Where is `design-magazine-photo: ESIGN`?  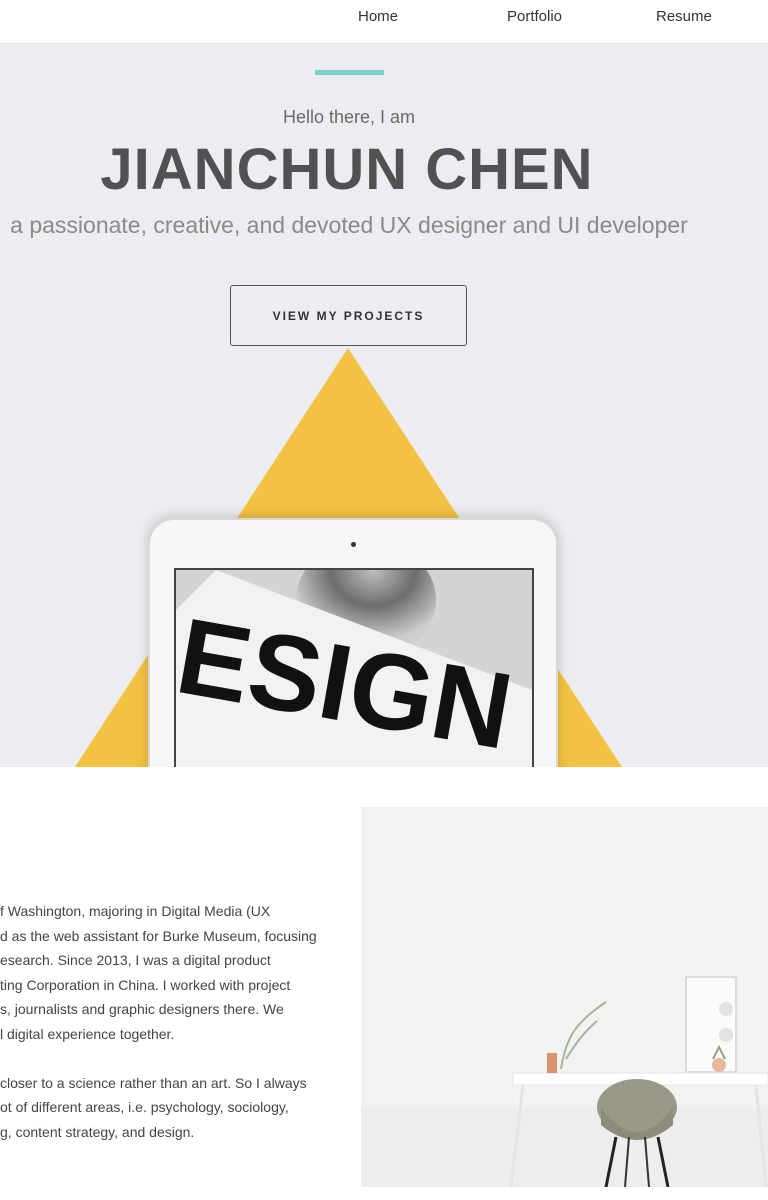
design-magazine-photo: ESIGN is located at coordinates (354, 668).